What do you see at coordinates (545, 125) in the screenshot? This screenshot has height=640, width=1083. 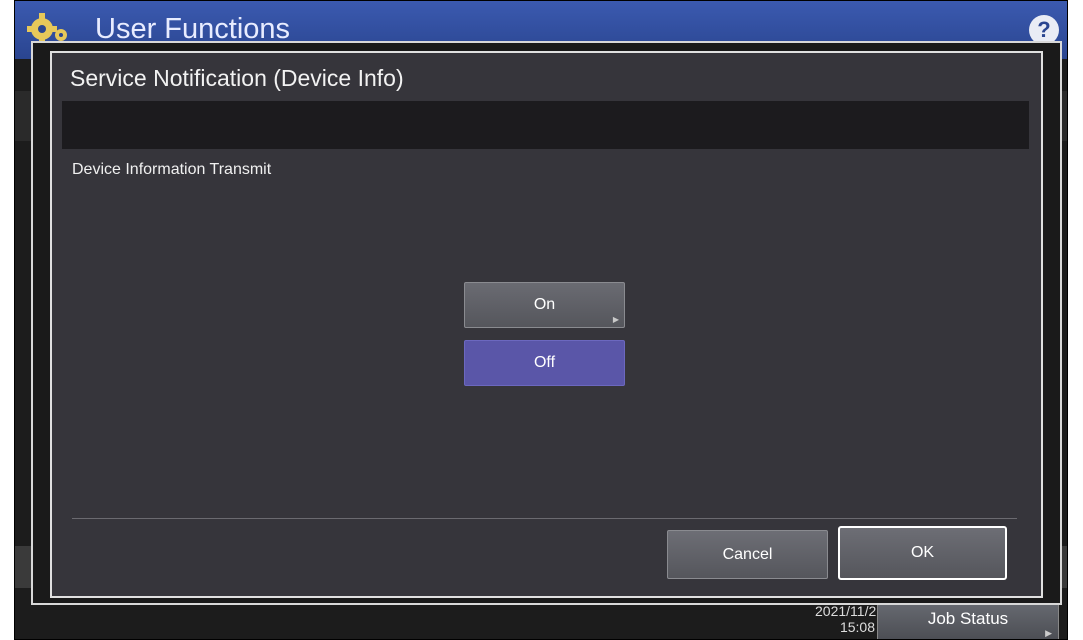 I see `message-bar` at bounding box center [545, 125].